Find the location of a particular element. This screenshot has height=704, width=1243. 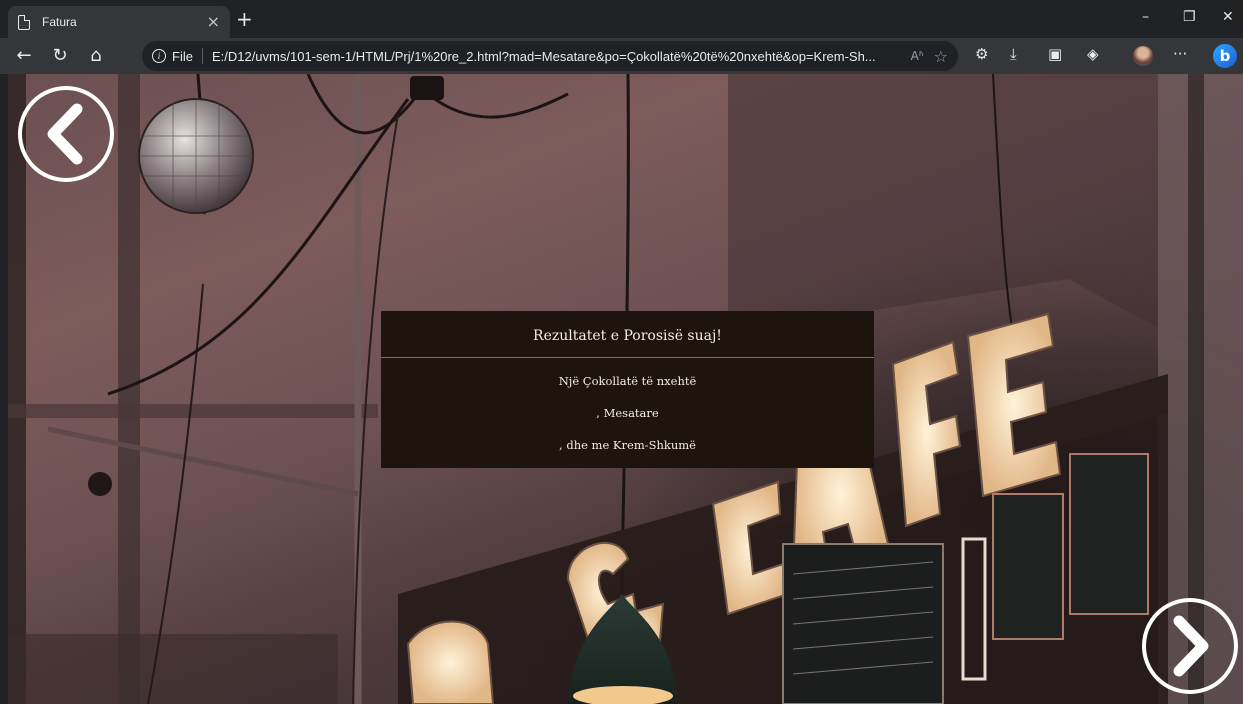

next-button is located at coordinates (1190, 646).